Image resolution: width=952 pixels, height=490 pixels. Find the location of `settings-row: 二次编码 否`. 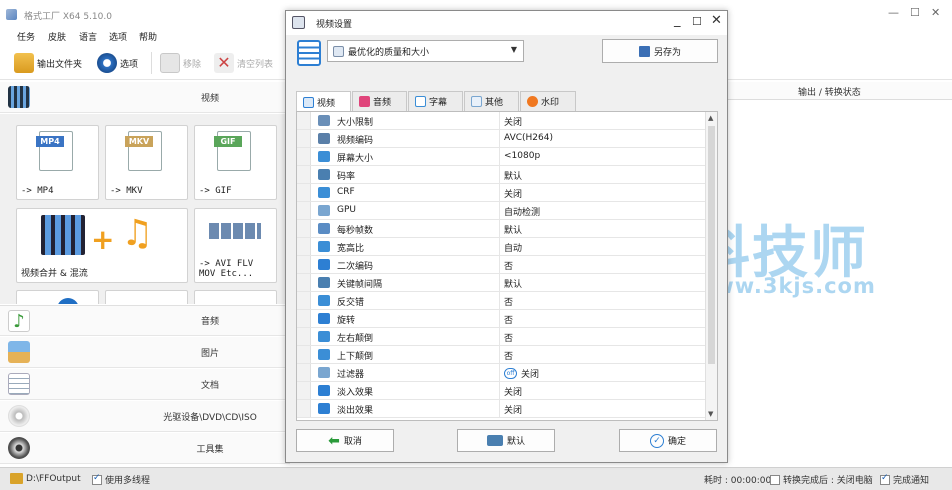

settings-row: 二次编码 否 is located at coordinates (501, 265).